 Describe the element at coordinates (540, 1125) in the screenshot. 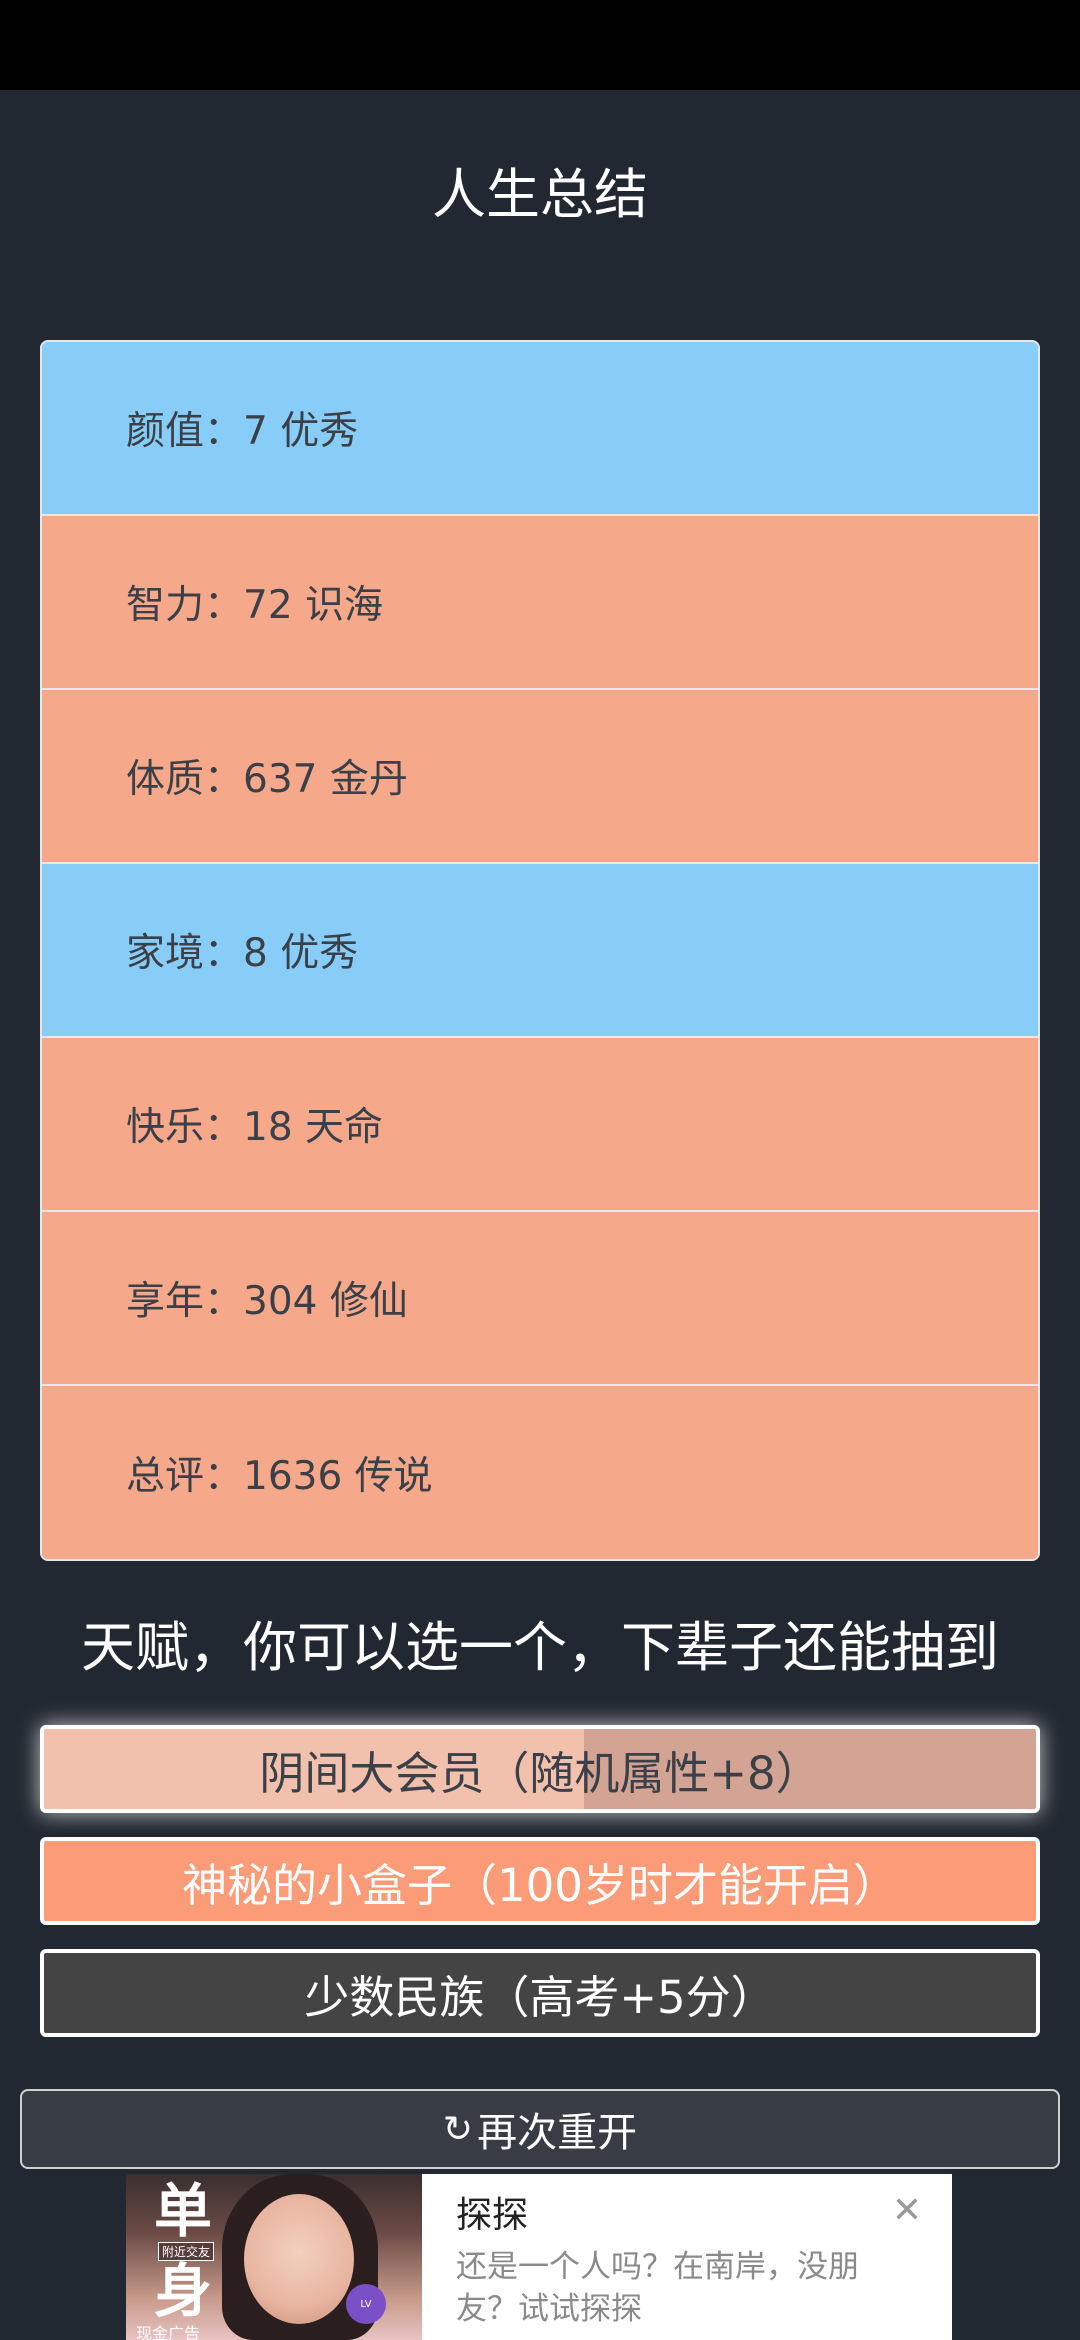

I see `stat-row-happiness: 快乐：18 天命` at that location.